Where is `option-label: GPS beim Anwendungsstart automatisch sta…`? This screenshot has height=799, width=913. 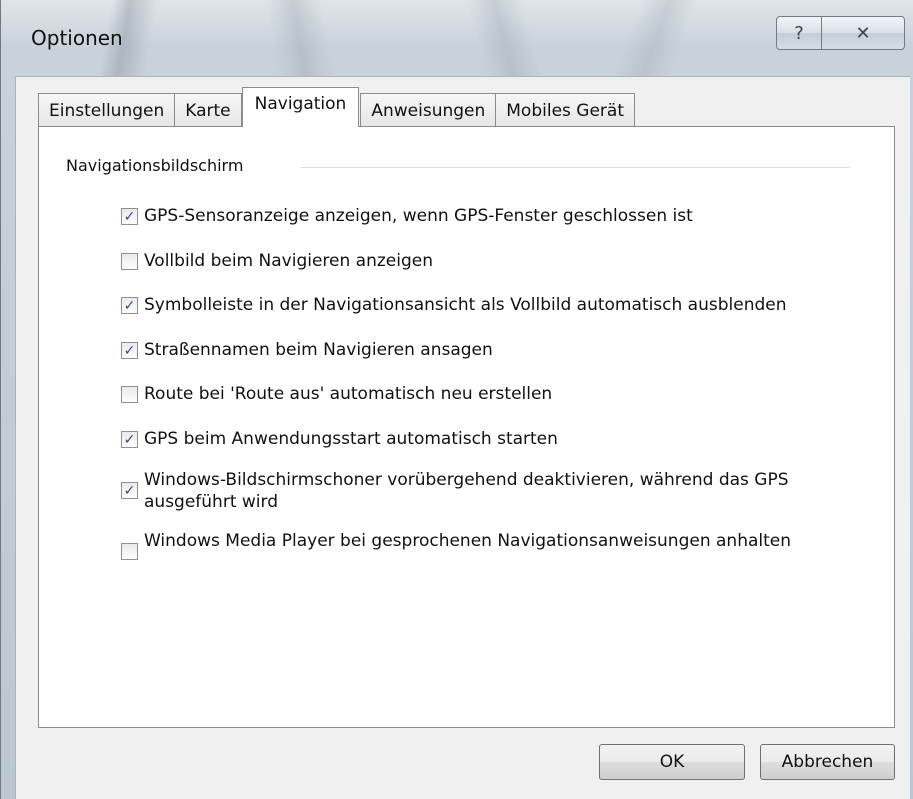
option-label: GPS beim Anwendungsstart automatisch sta… is located at coordinates (351, 439).